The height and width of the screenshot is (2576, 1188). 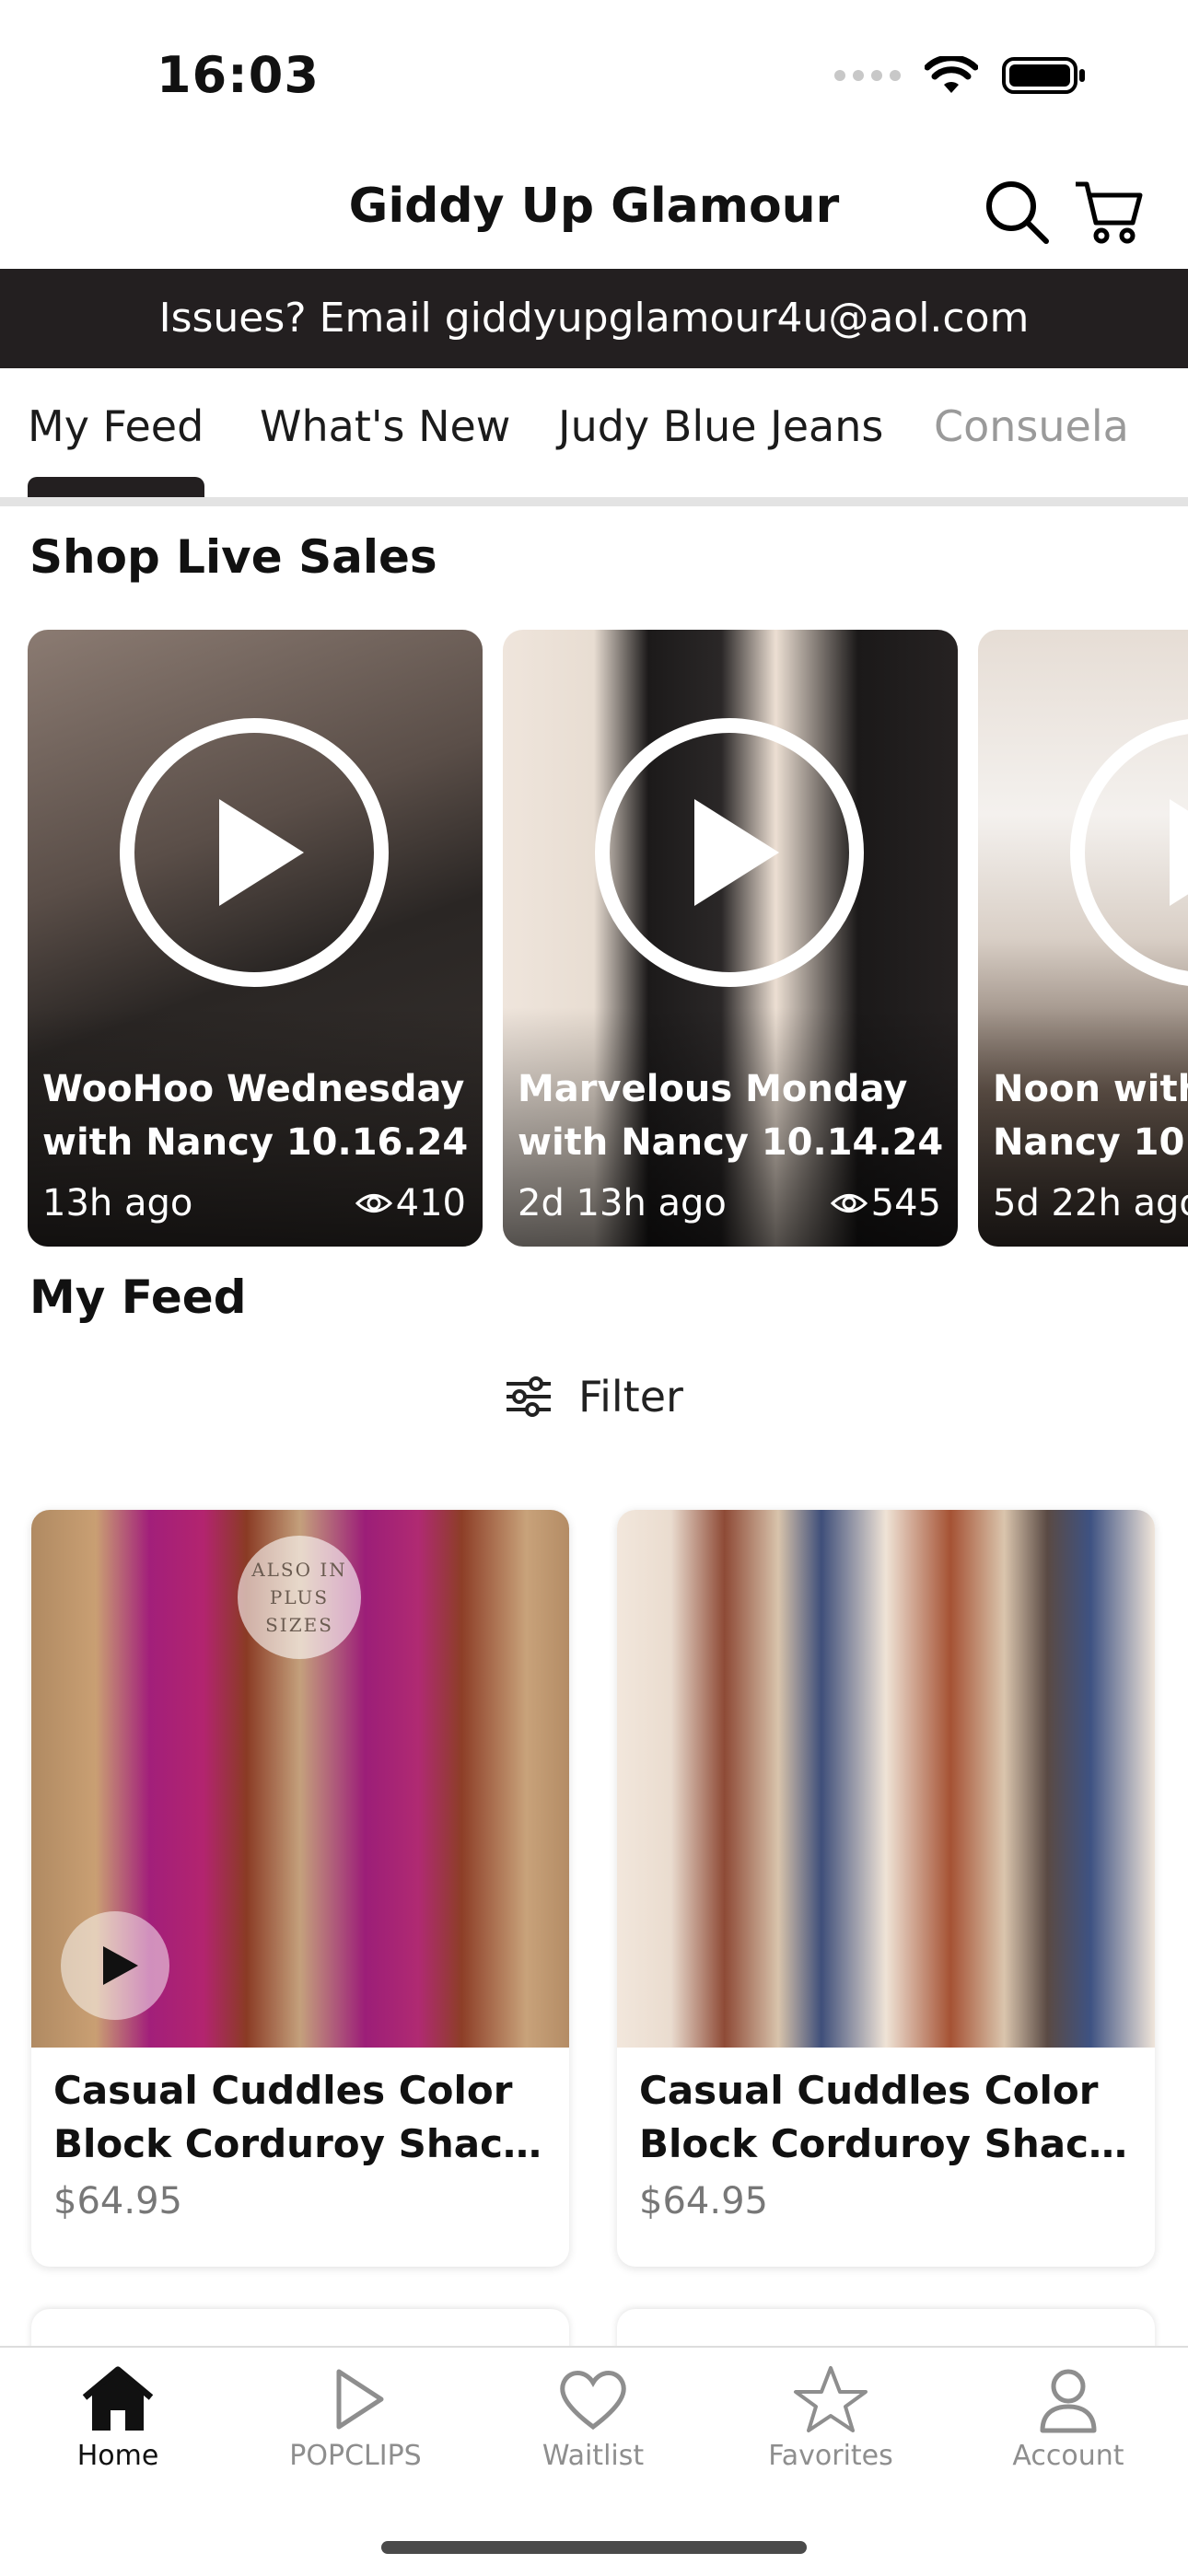 What do you see at coordinates (385, 426) in the screenshot?
I see `tab-whats-new: What's New` at bounding box center [385, 426].